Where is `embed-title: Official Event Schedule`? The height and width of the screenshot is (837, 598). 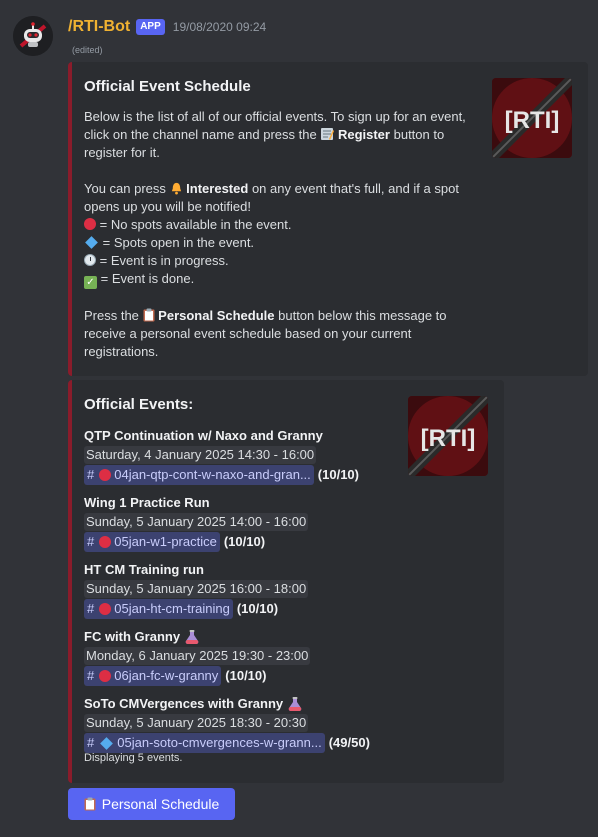 embed-title: Official Event Schedule is located at coordinates (167, 86).